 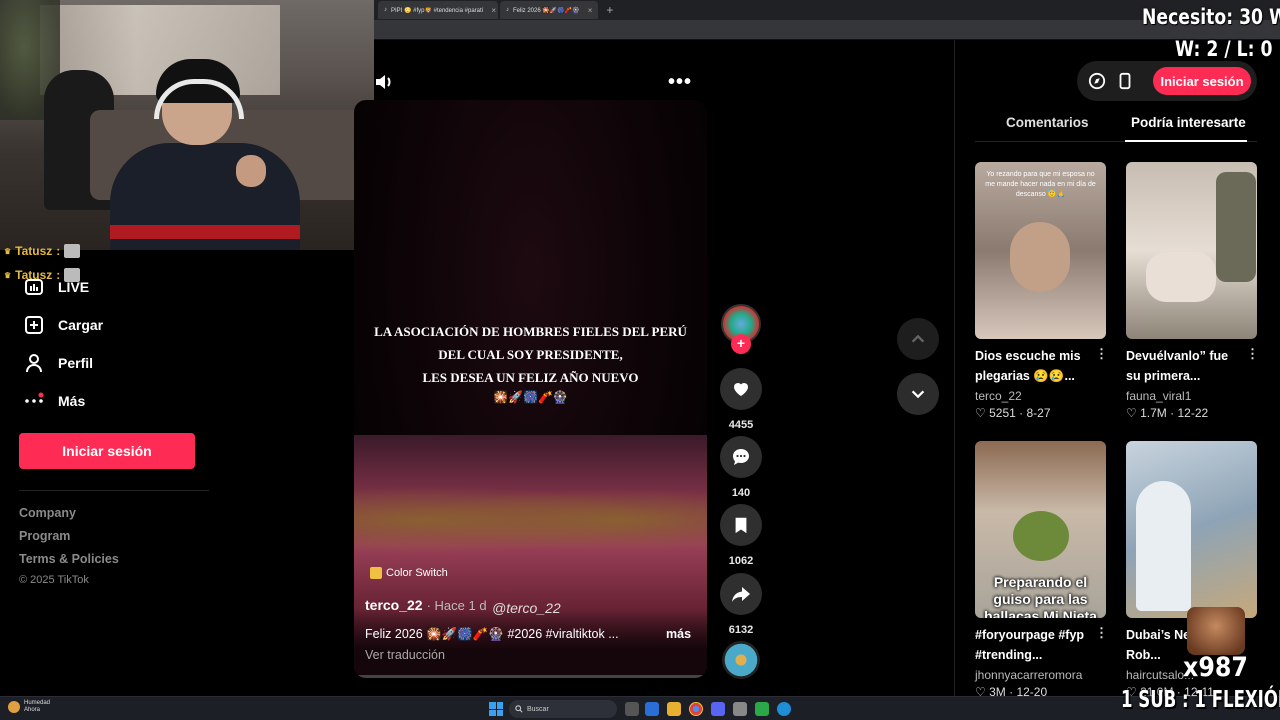 What do you see at coordinates (652, 709) in the screenshot?
I see `widgets-icon` at bounding box center [652, 709].